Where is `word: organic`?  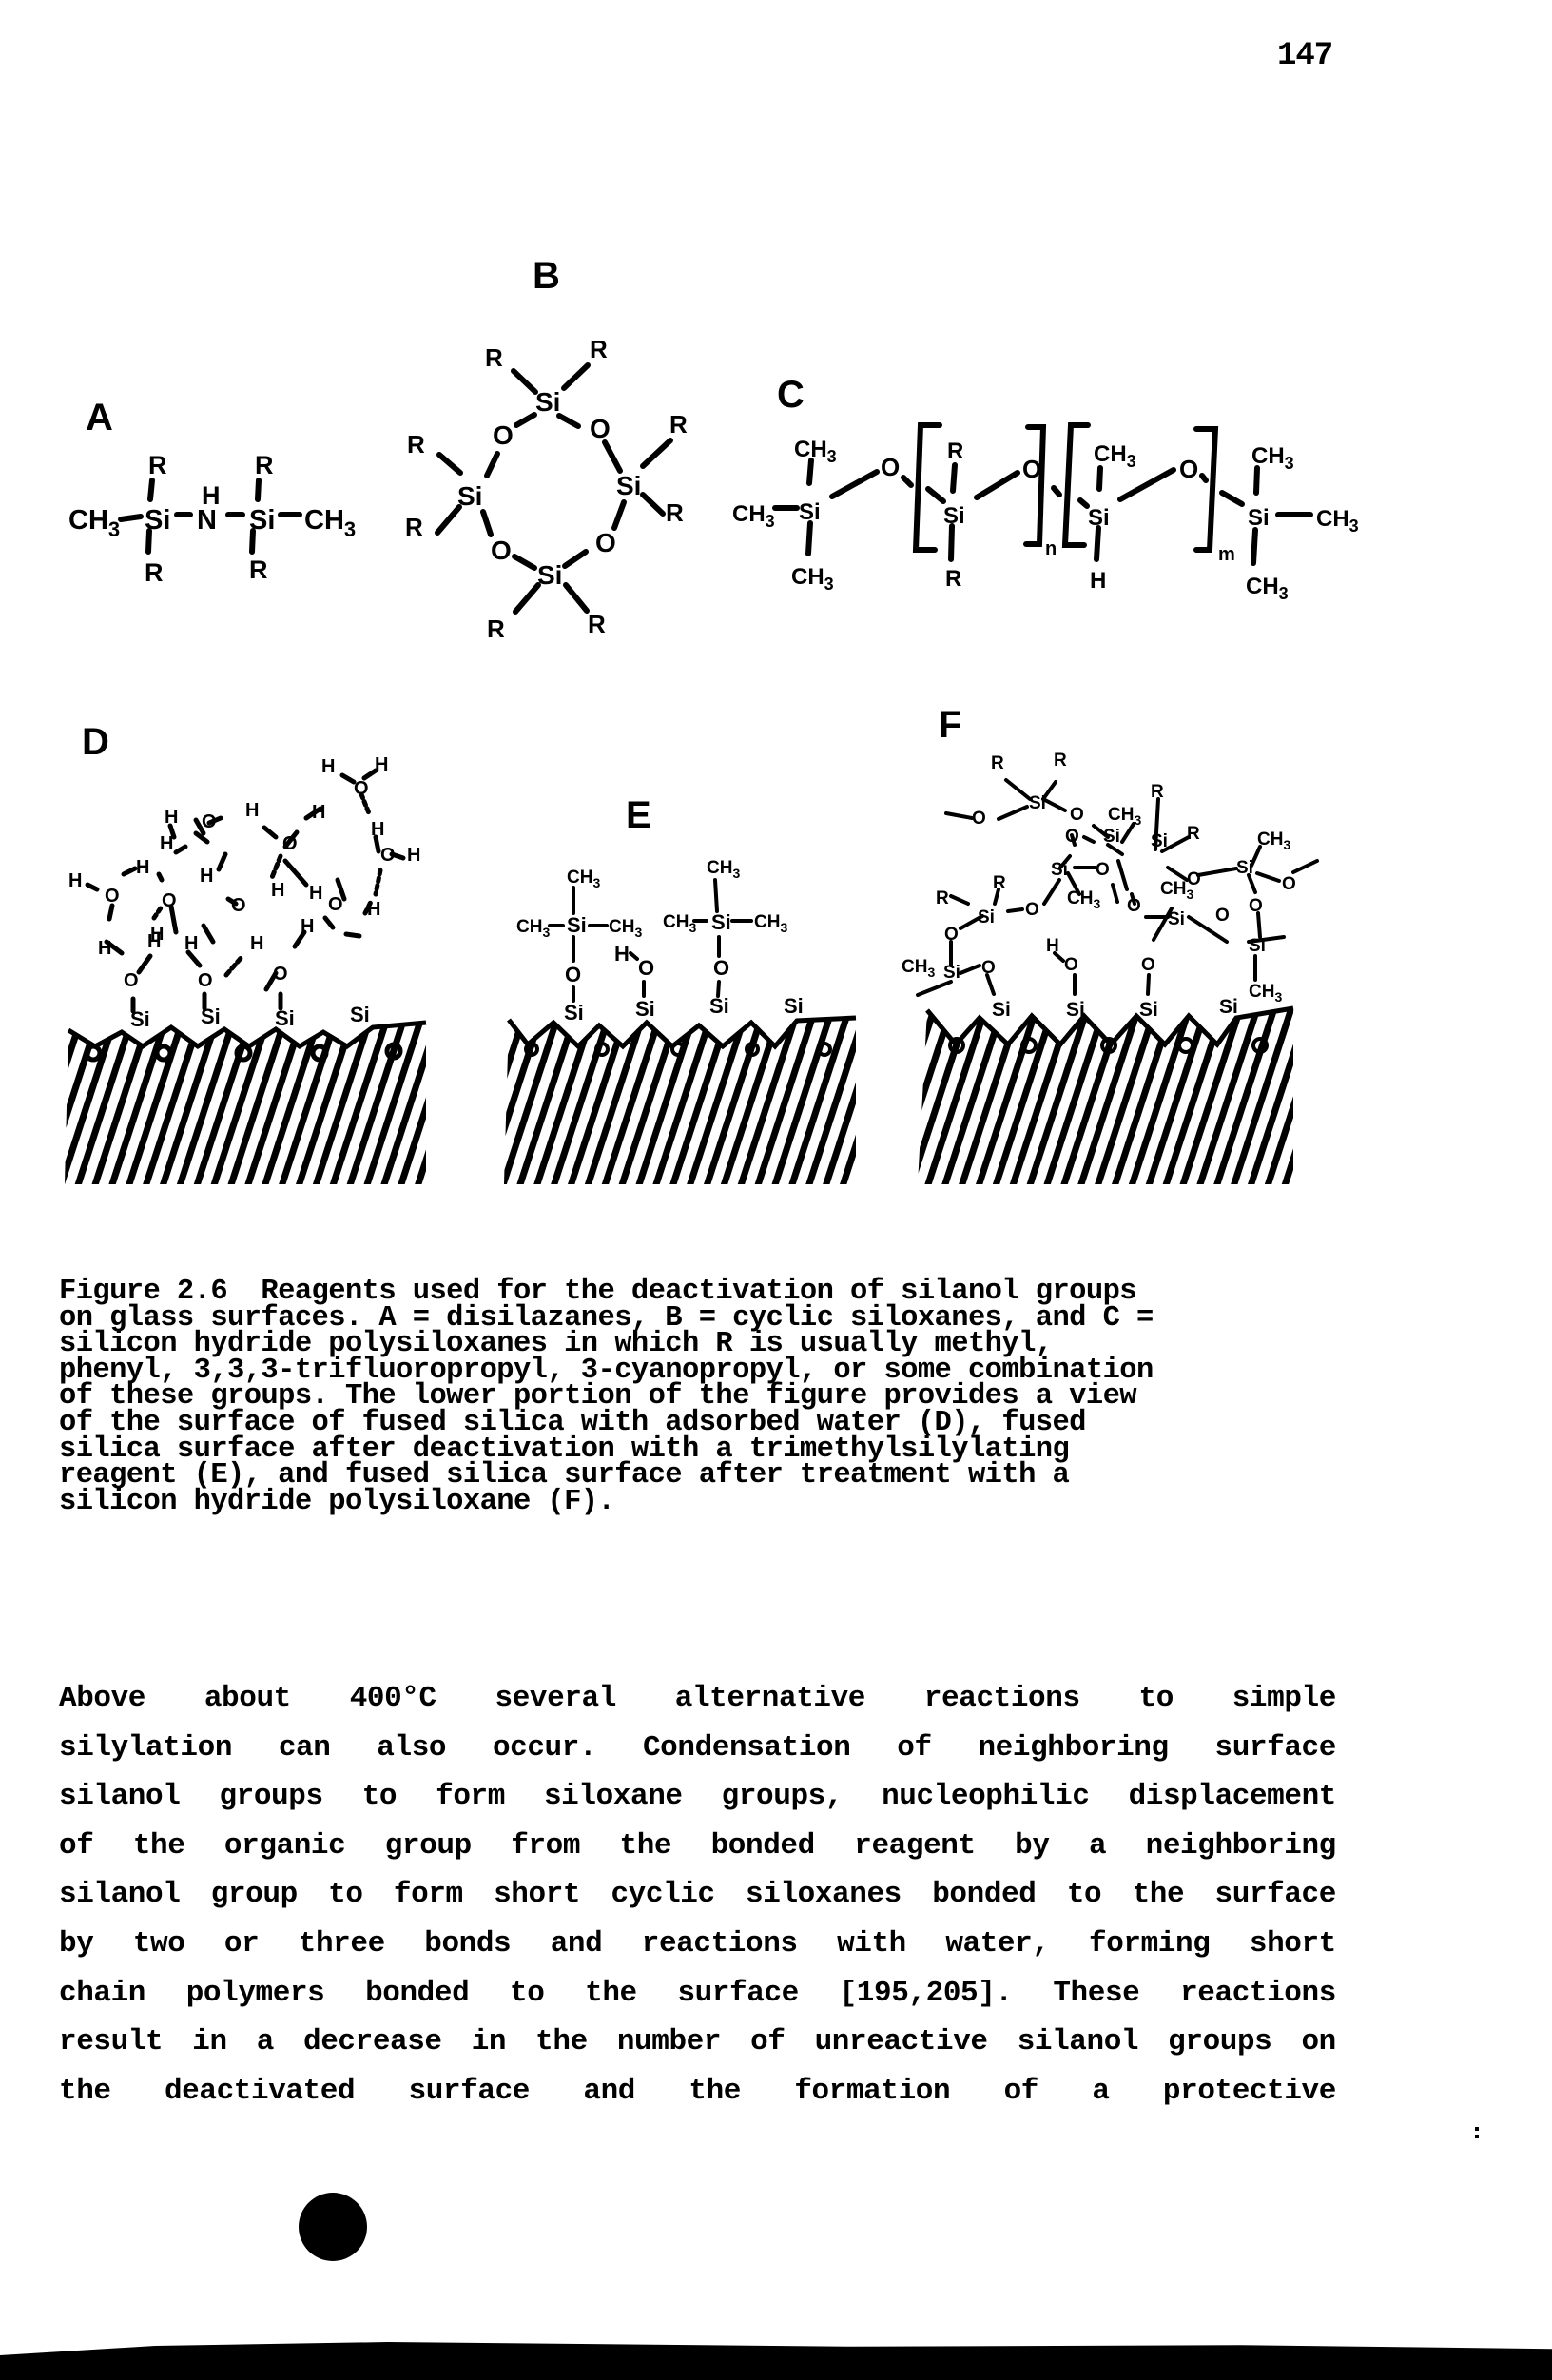
word: organic is located at coordinates (284, 1845).